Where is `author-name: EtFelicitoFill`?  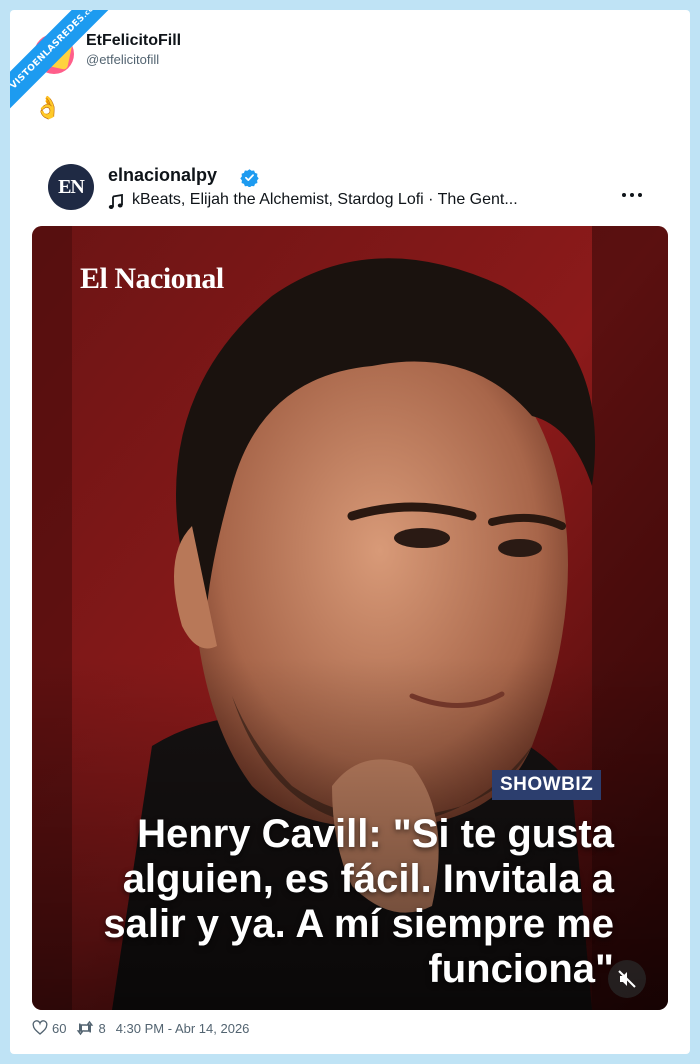
author-name: EtFelicitoFill is located at coordinates (133, 41).